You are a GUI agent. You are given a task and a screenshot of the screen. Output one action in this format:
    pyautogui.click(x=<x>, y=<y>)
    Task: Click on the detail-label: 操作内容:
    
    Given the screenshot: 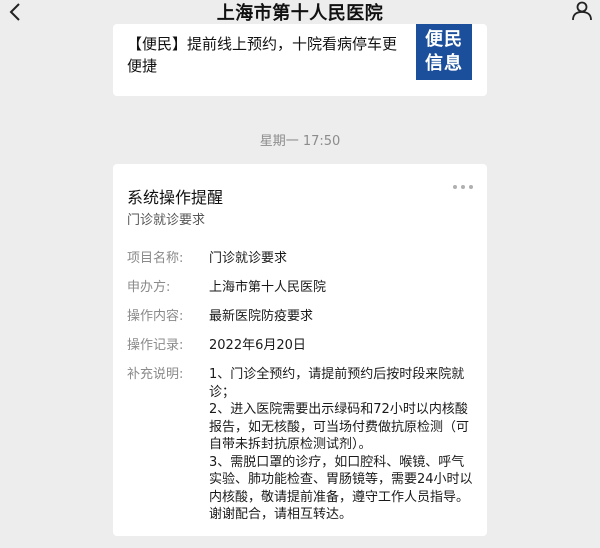 What is the action you would take?
    pyautogui.click(x=155, y=316)
    